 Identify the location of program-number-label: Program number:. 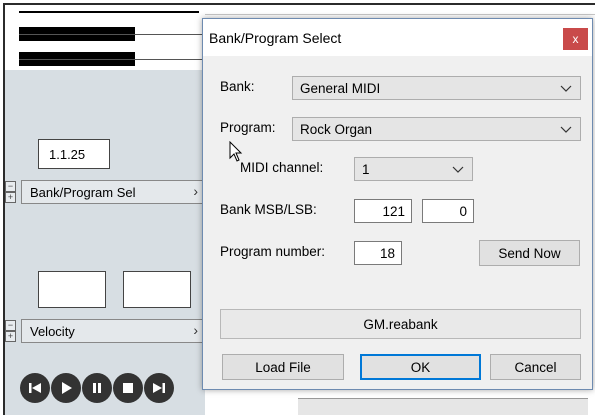
(273, 251).